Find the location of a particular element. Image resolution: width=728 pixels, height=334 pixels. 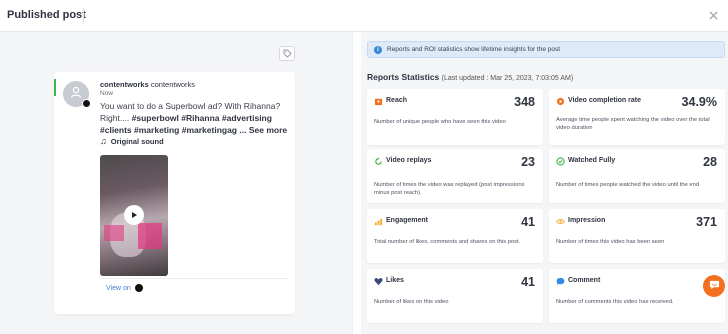

replay-icon is located at coordinates (378, 161).